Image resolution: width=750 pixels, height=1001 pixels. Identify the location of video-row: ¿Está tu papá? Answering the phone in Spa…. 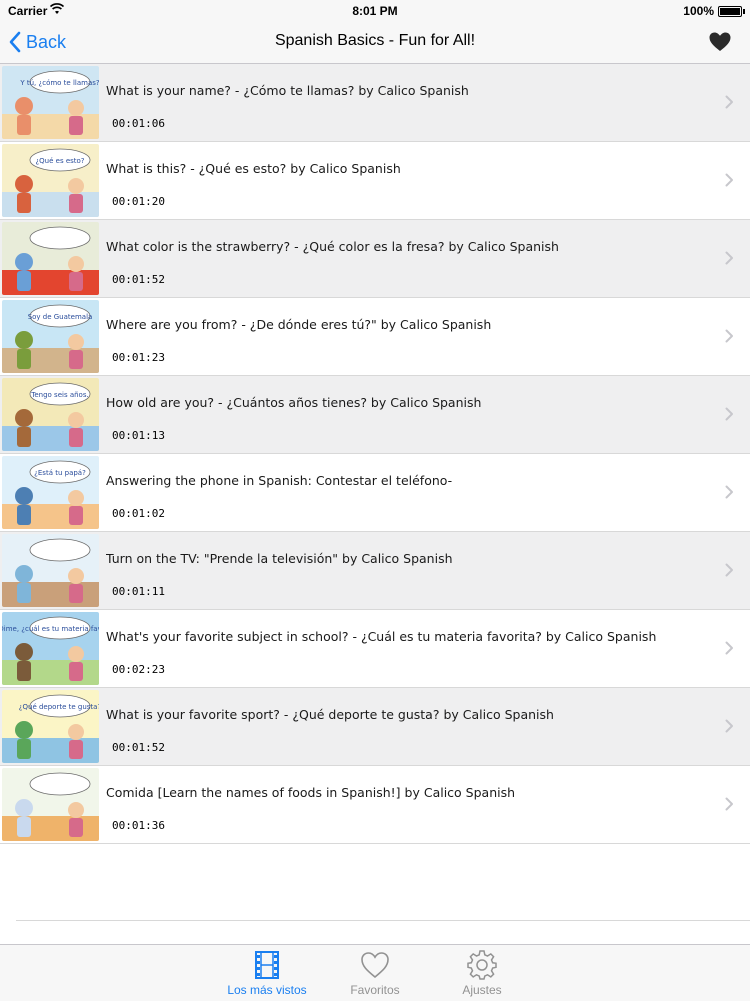
(375, 493).